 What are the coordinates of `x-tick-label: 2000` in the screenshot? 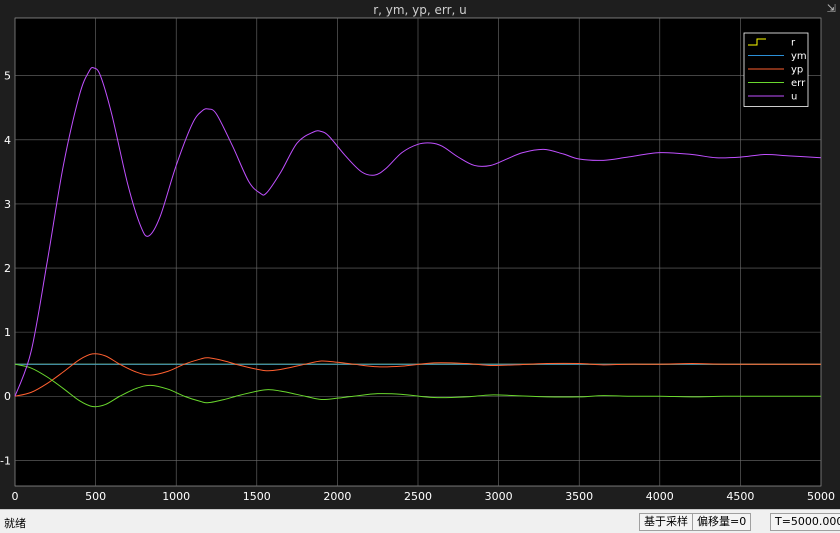 It's located at (337, 496).